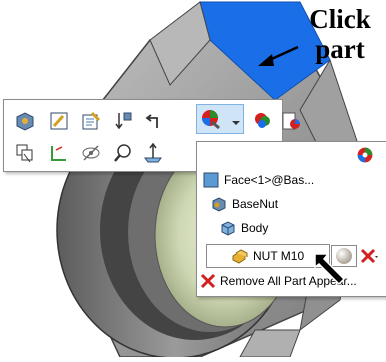 This screenshot has height=362, width=386. Describe the element at coordinates (295, 228) in the screenshot. I see `menu-item-body: Body` at that location.